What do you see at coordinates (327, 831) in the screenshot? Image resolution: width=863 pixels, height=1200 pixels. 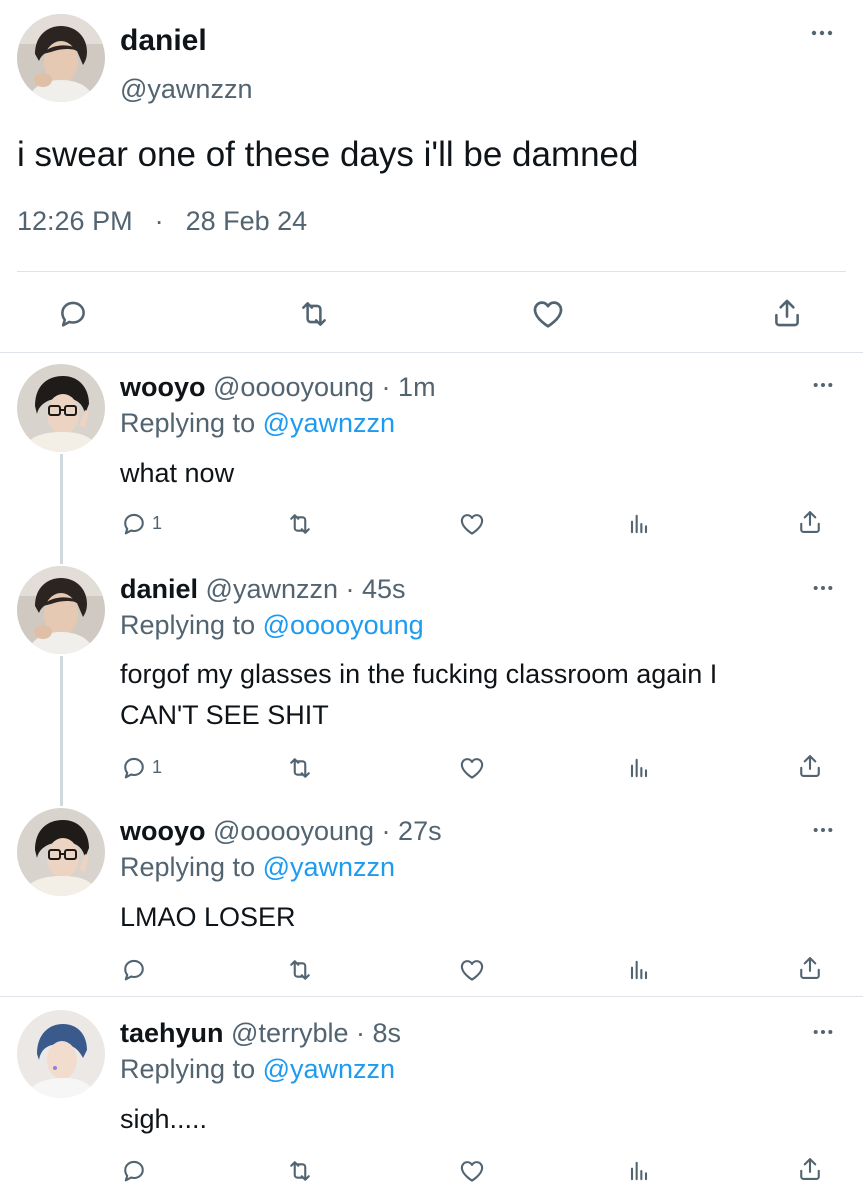 I see `author-handle-time: @ooooyoung · 27s` at bounding box center [327, 831].